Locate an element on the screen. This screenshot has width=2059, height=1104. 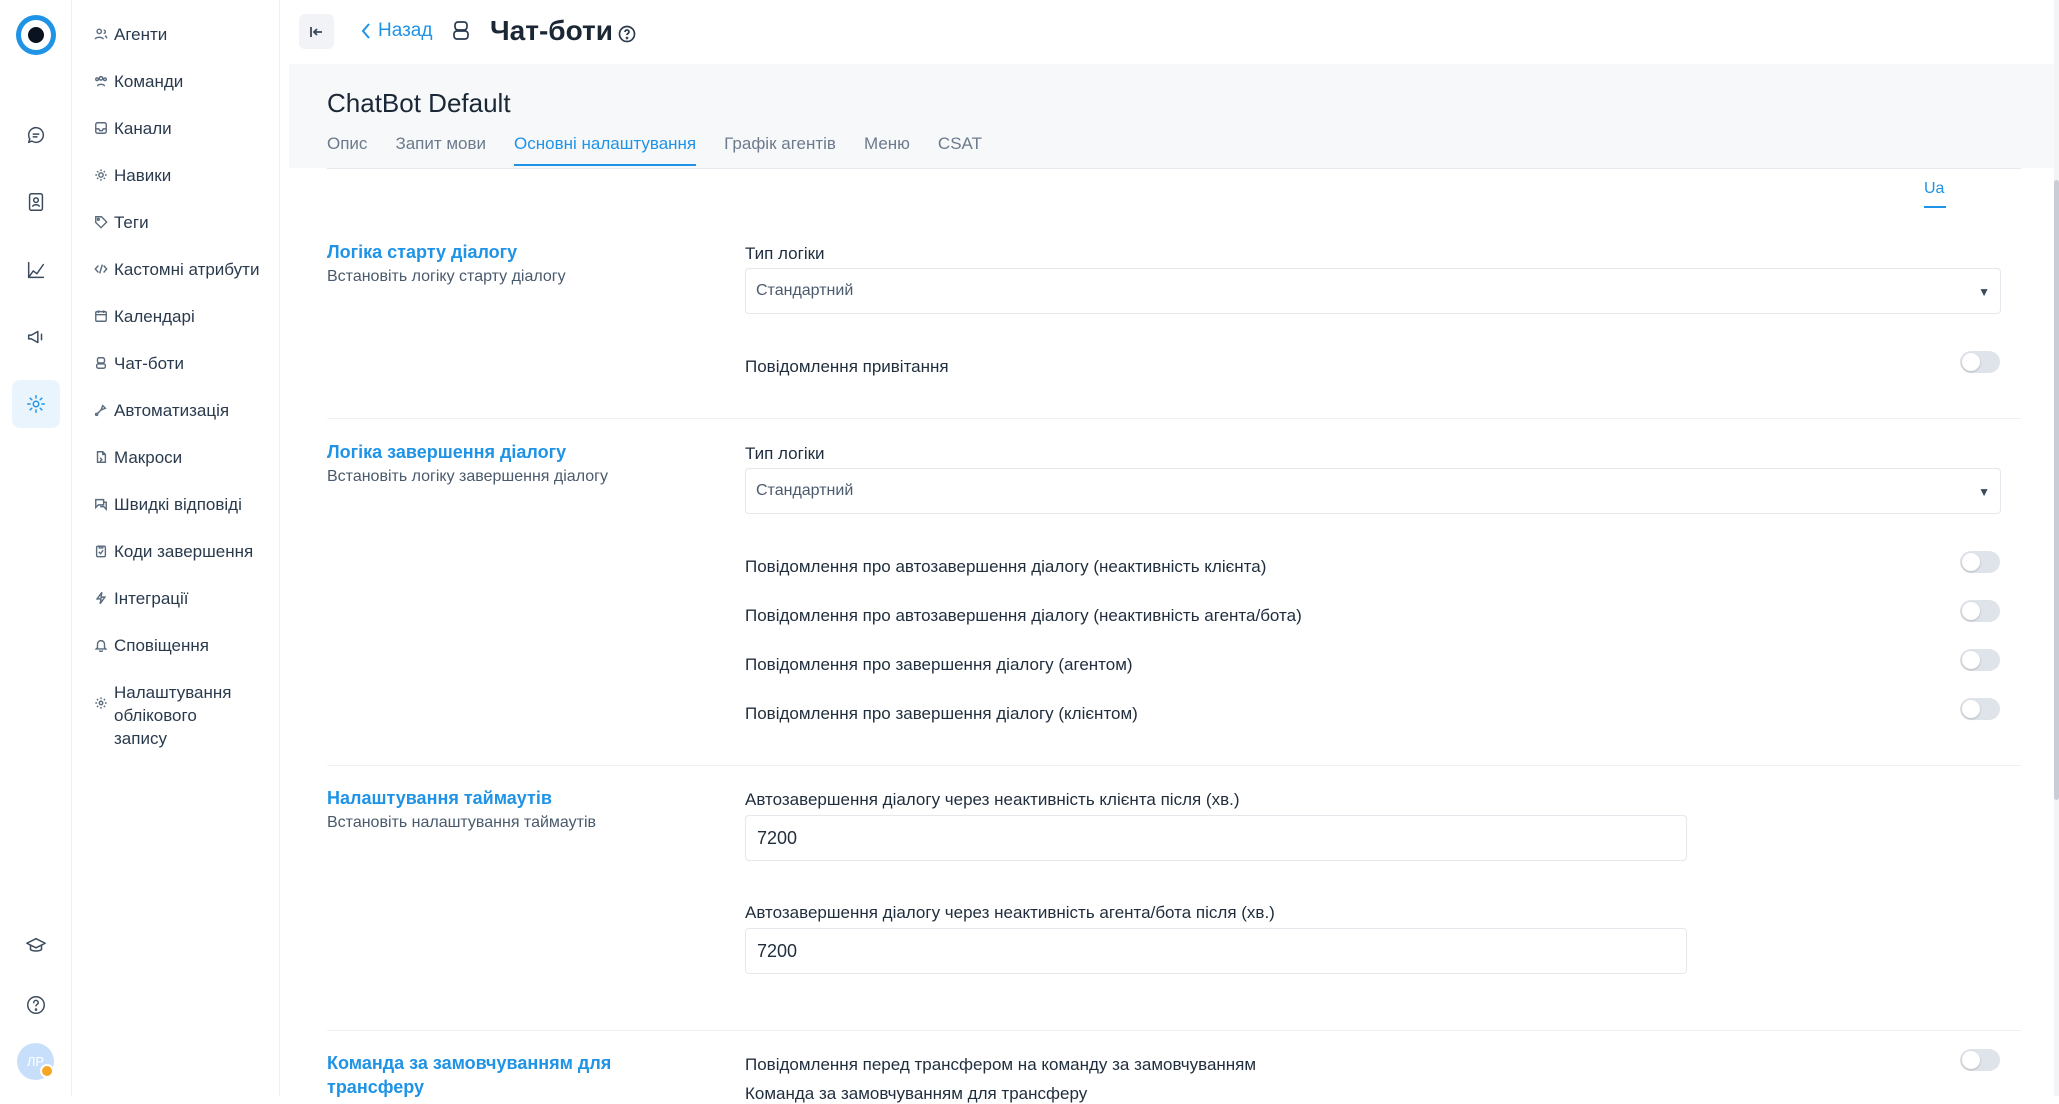
menu-item-chatbots: Чат-боти is located at coordinates (139, 363).